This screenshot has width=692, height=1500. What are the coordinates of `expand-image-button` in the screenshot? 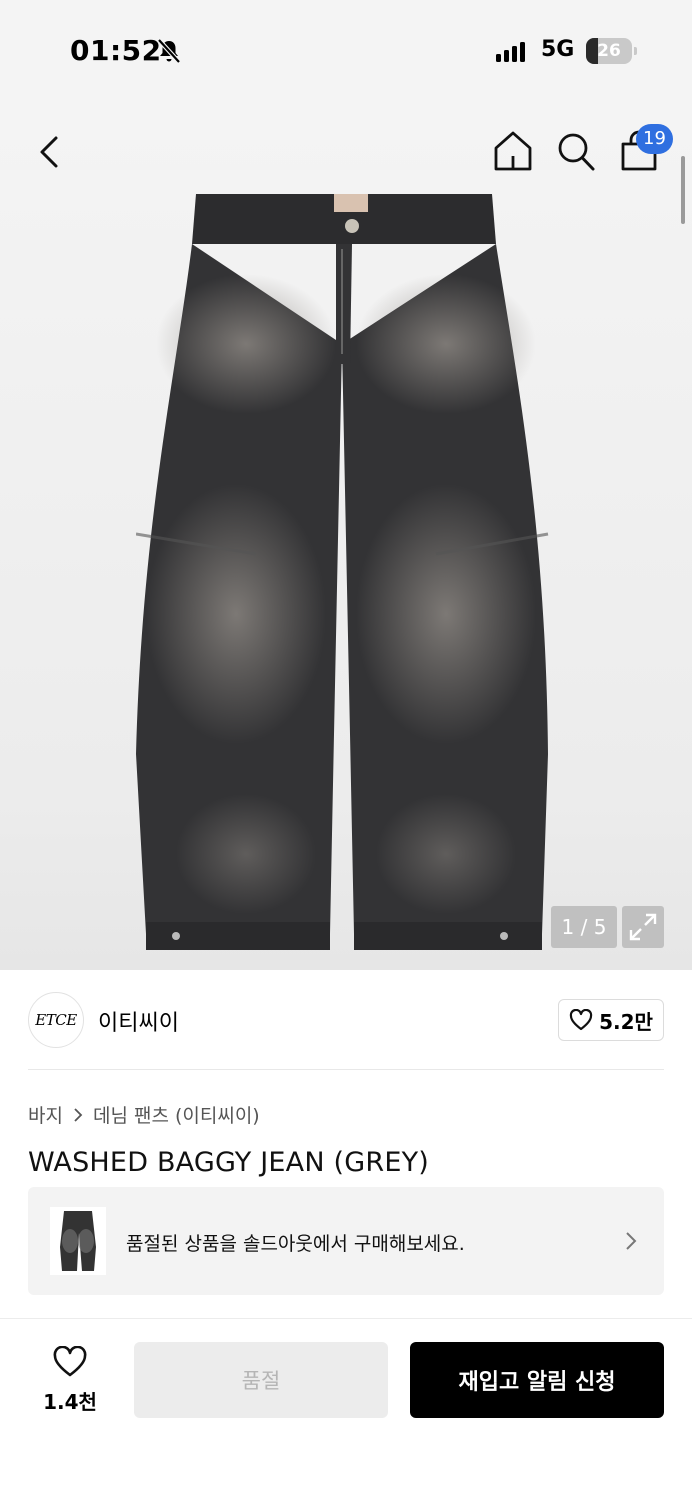 It's located at (643, 927).